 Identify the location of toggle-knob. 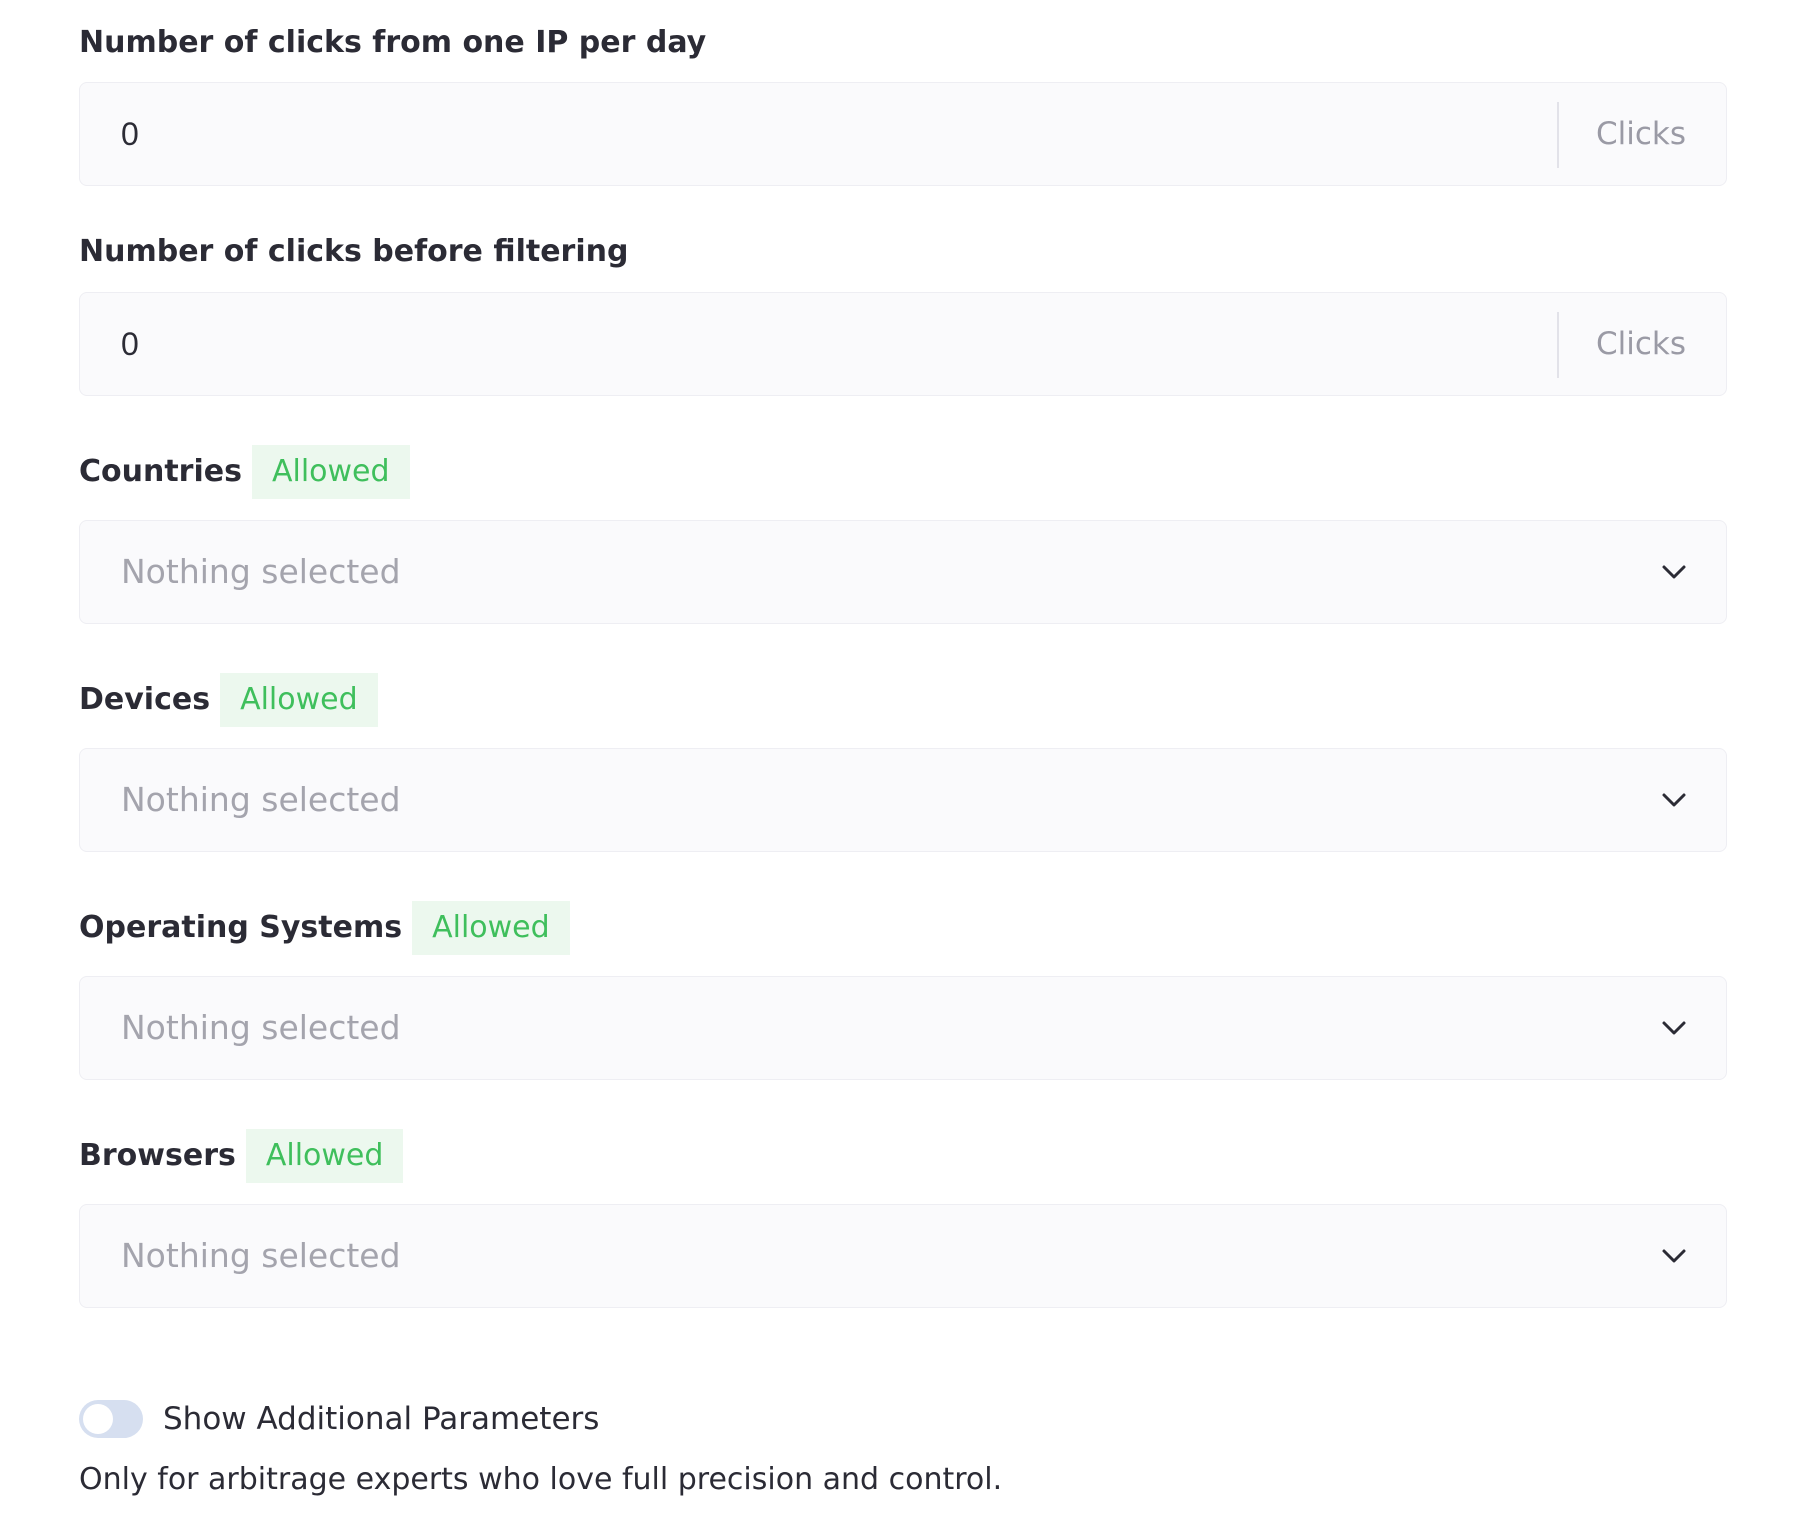
(98, 1419).